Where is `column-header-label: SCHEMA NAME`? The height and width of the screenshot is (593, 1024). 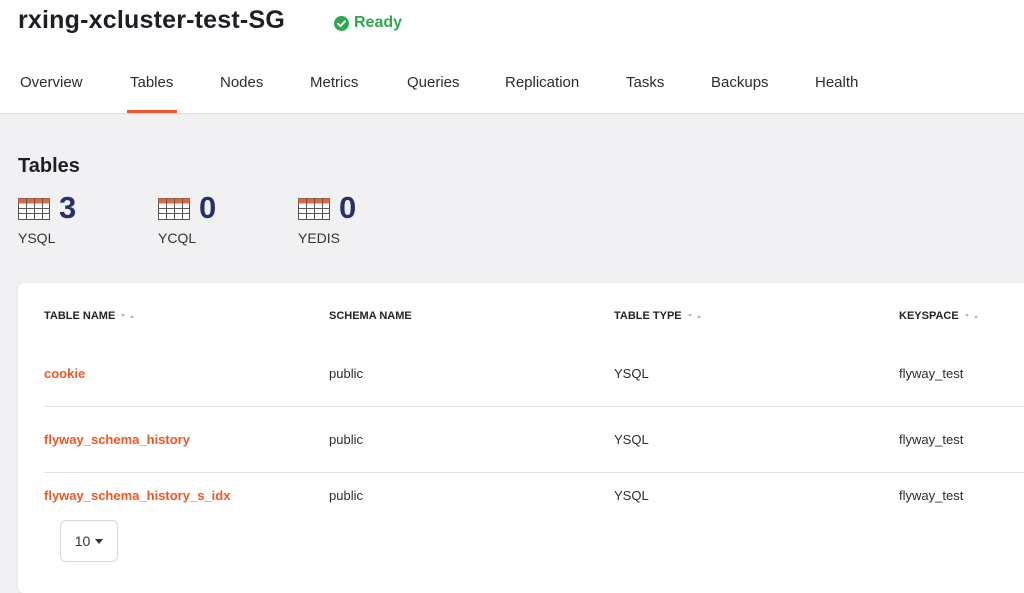
column-header-label: SCHEMA NAME is located at coordinates (370, 316).